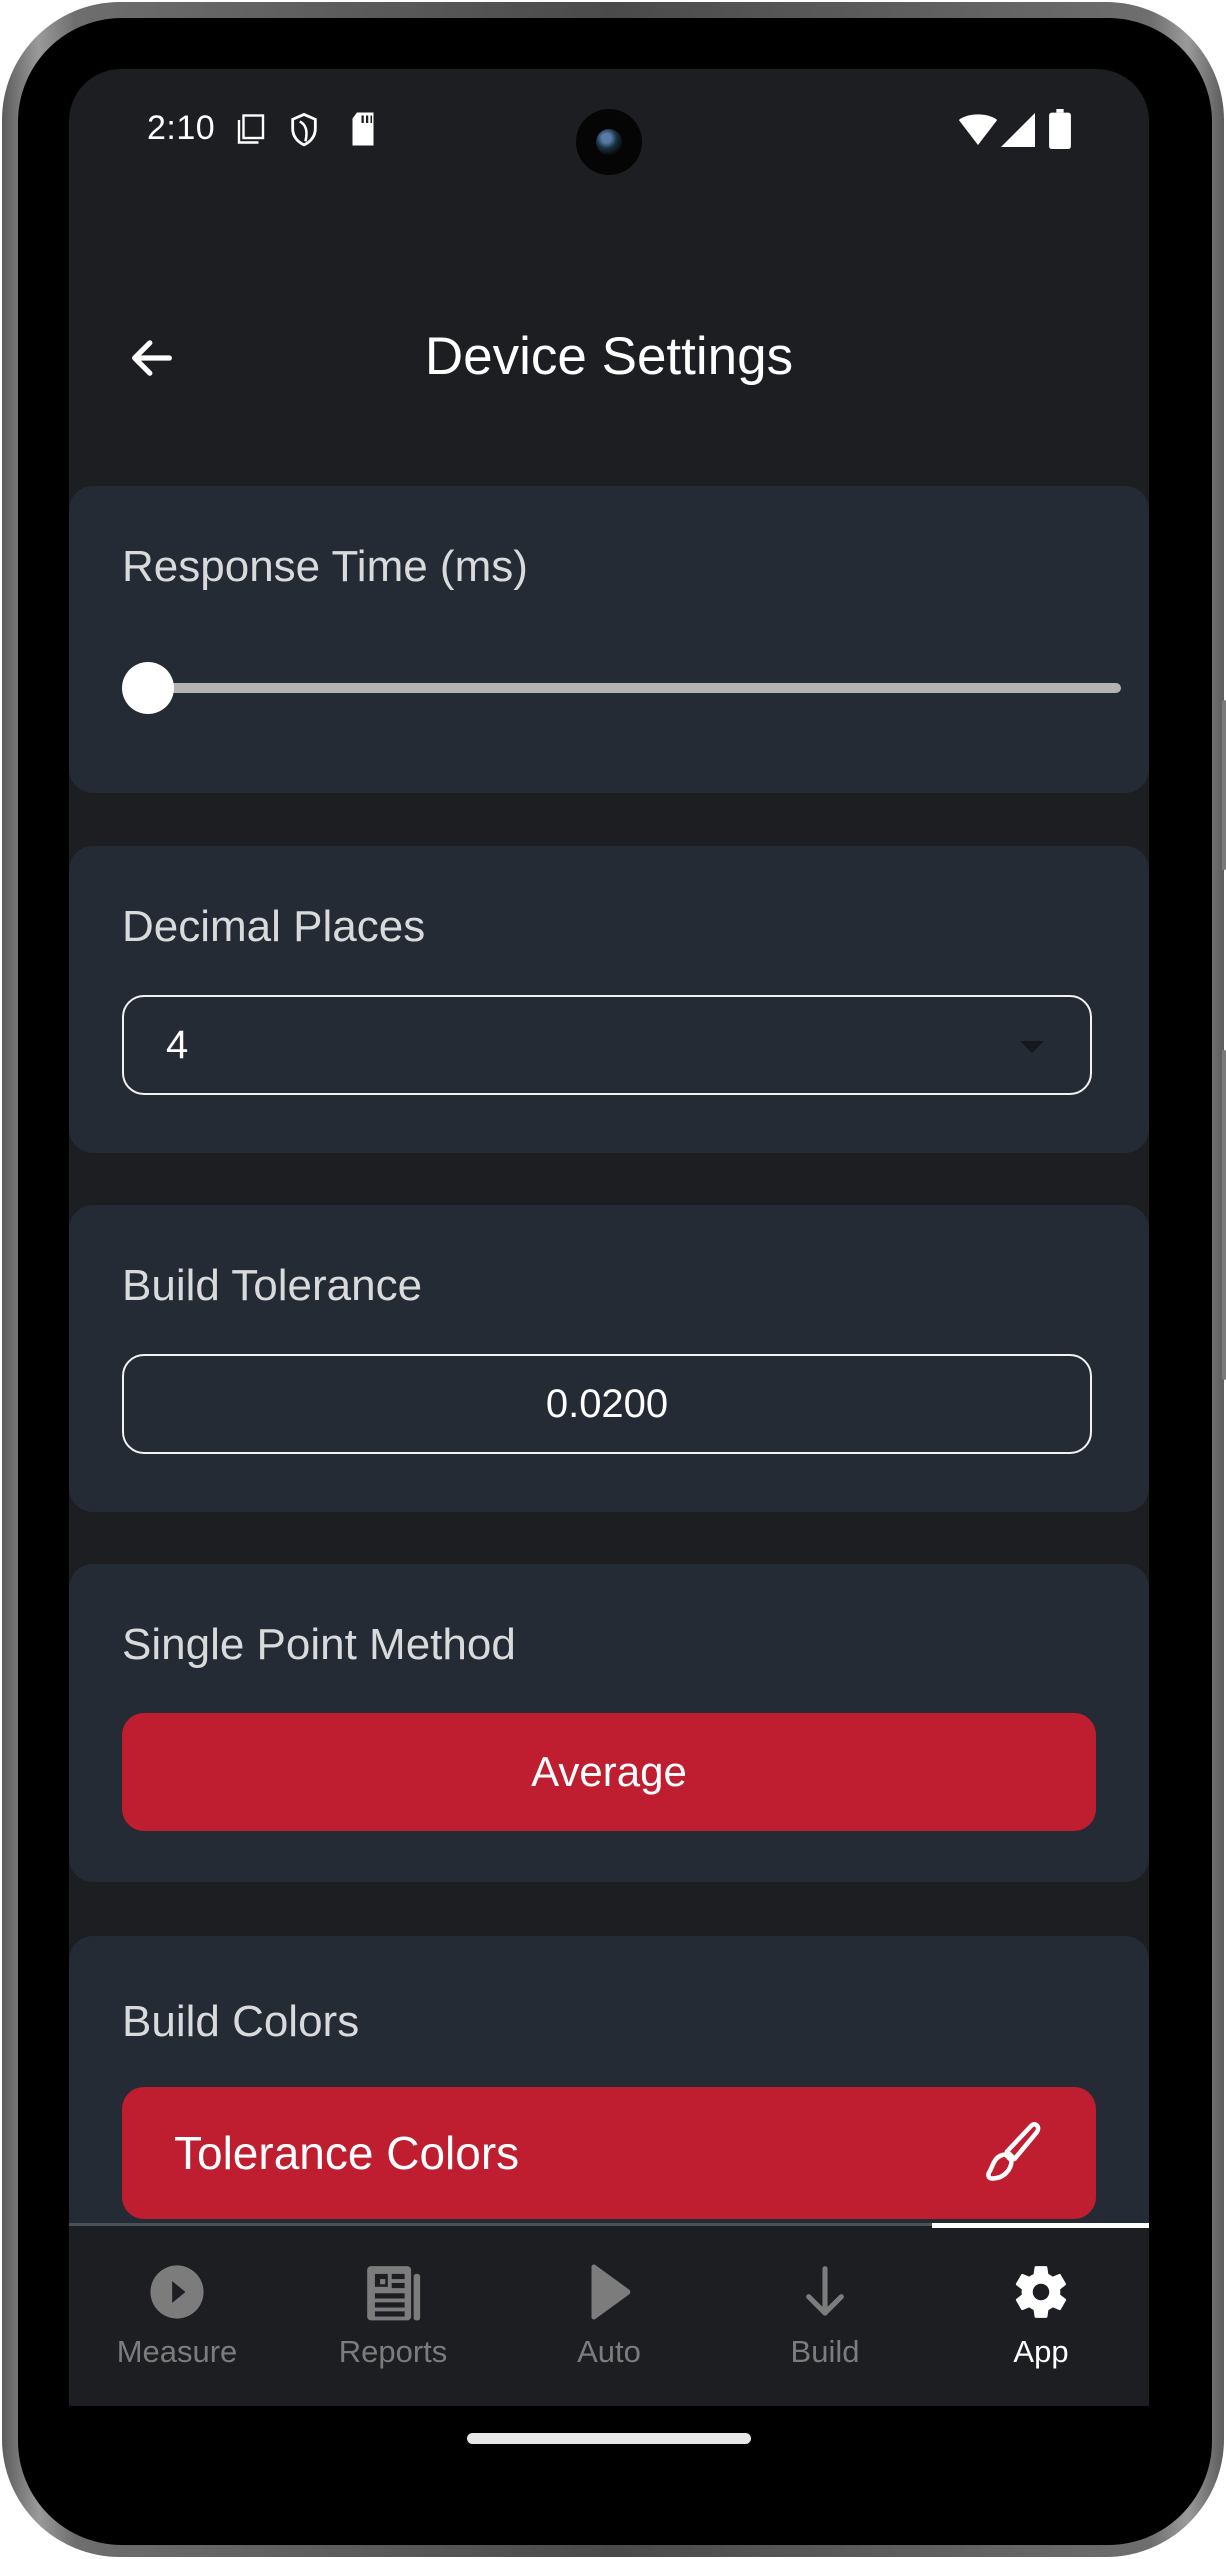  What do you see at coordinates (1224, 785) in the screenshot?
I see `phone-power-button` at bounding box center [1224, 785].